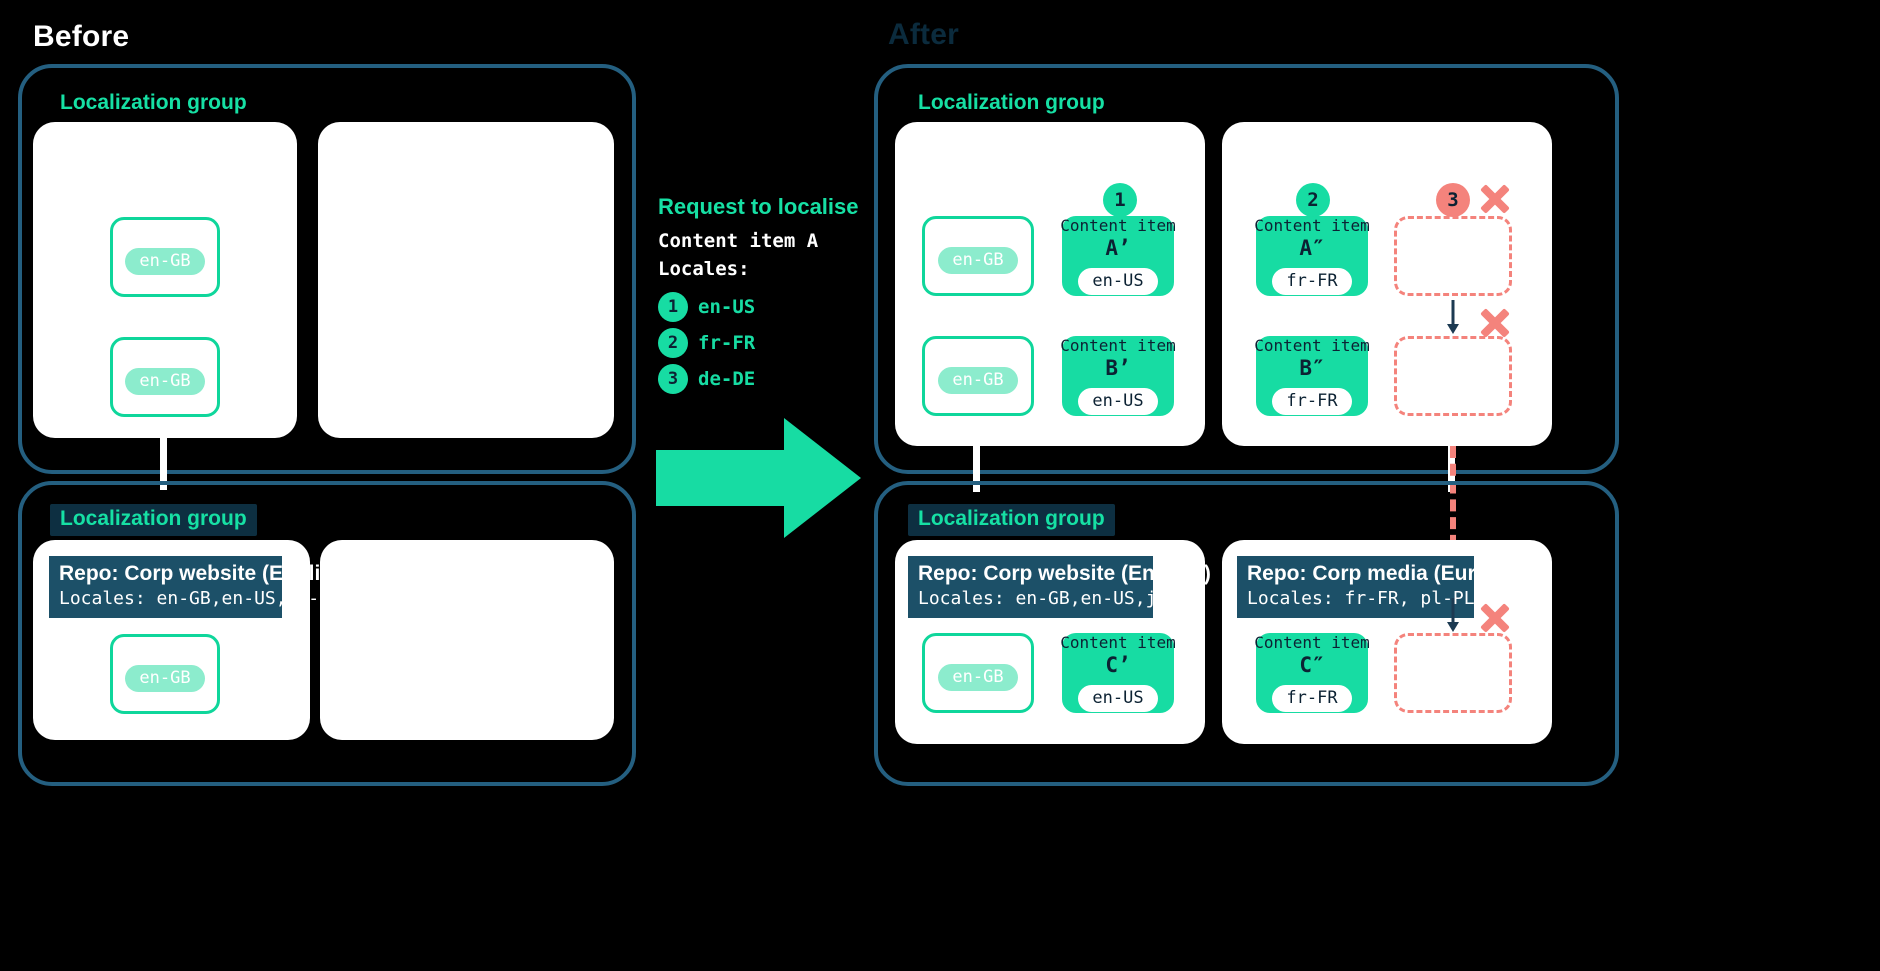  I want to click on after-top-left-source-card-2: en-GB, so click(978, 376).